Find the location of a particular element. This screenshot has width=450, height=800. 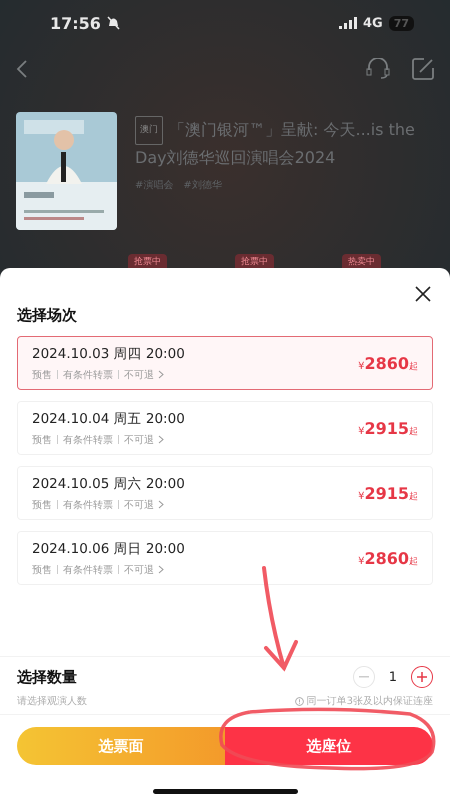

network-label: 4G is located at coordinates (372, 23).